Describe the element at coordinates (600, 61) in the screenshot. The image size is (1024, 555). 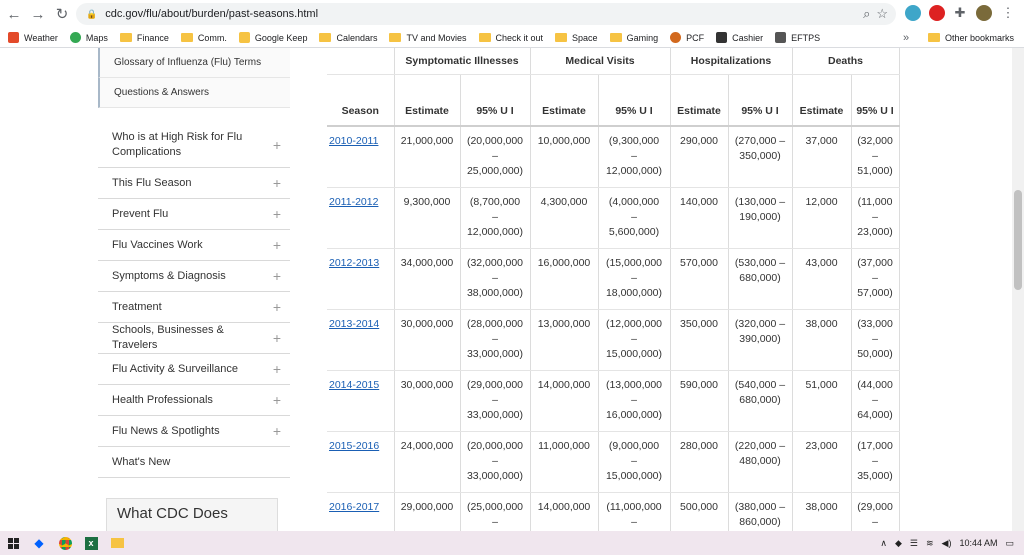
I see `group-medical-visits: Medical Visits` at that location.